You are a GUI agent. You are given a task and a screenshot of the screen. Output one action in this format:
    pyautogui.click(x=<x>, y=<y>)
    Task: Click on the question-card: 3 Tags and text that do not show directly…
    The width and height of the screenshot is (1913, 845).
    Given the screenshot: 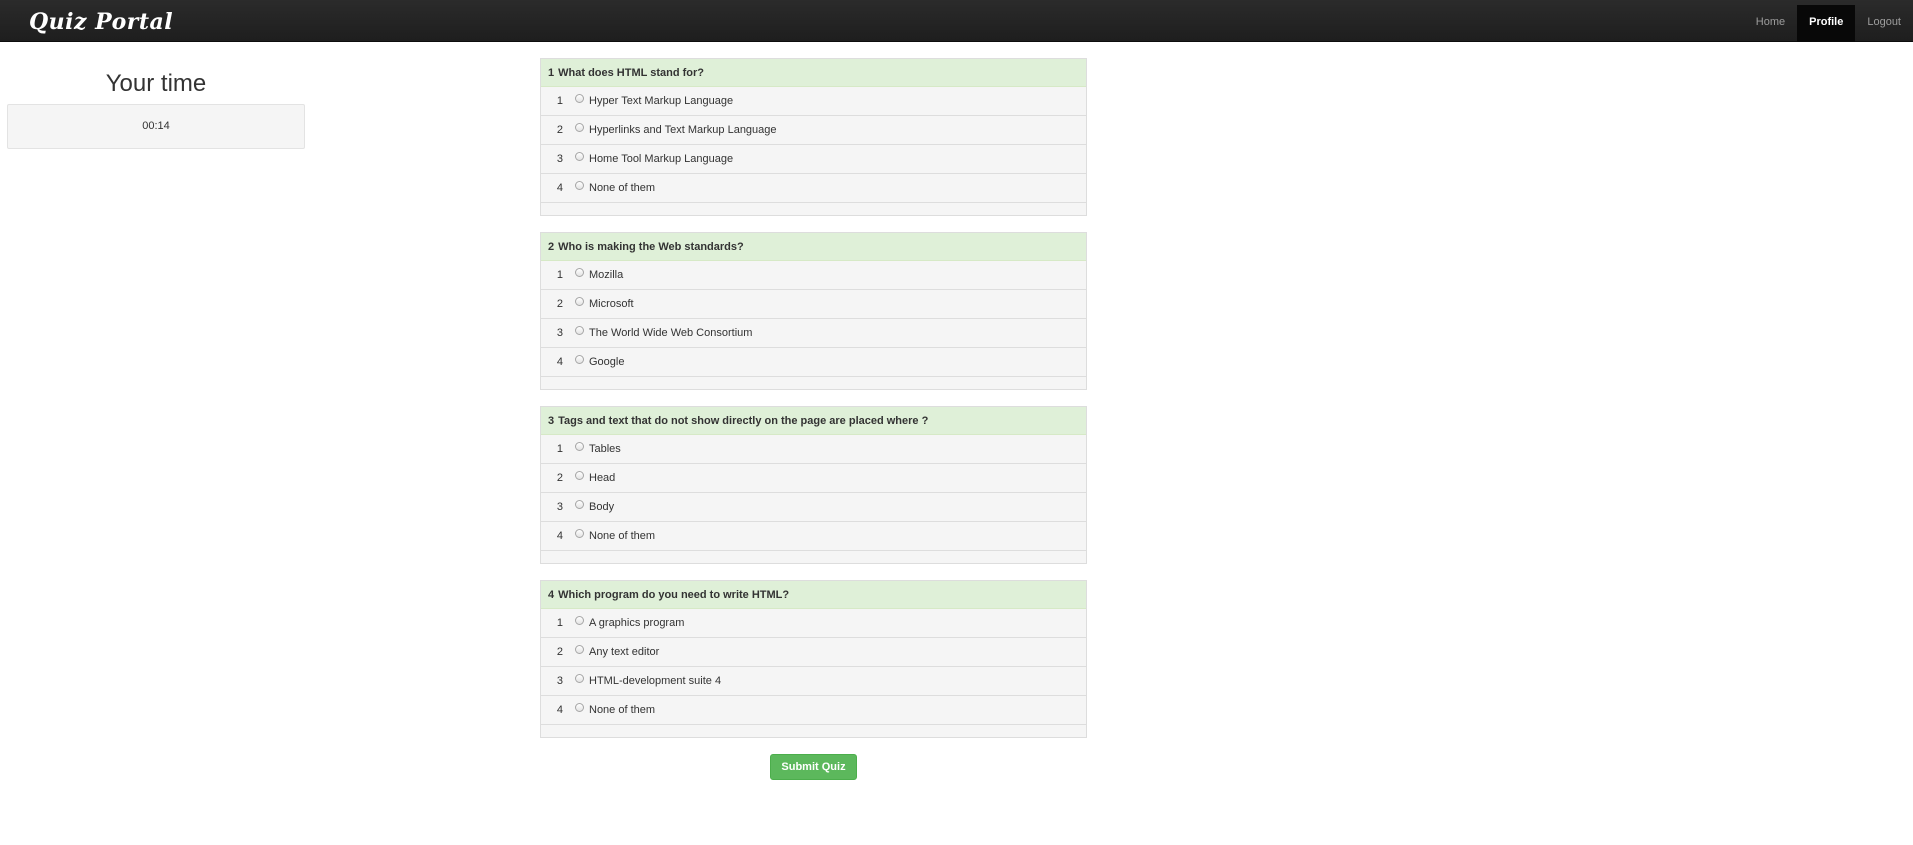 What is the action you would take?
    pyautogui.click(x=813, y=485)
    